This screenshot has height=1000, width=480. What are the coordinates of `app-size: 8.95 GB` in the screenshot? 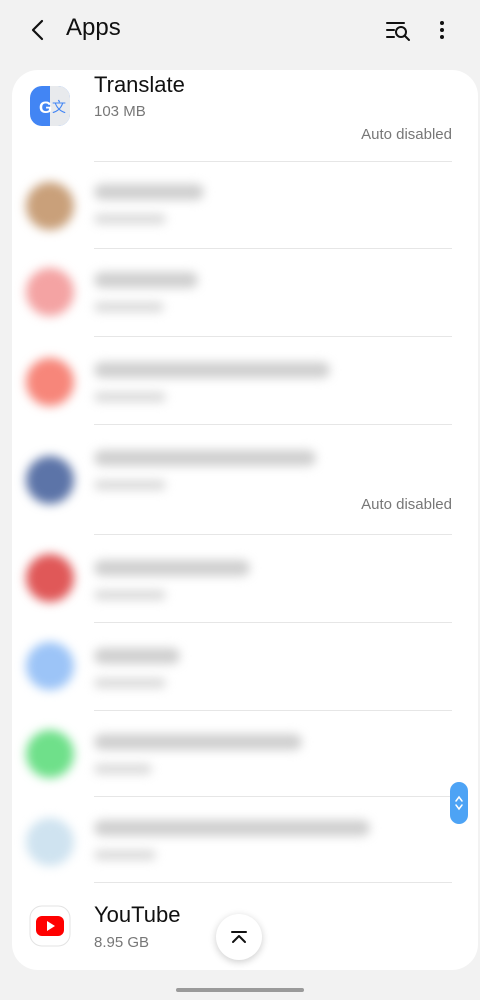 It's located at (122, 942).